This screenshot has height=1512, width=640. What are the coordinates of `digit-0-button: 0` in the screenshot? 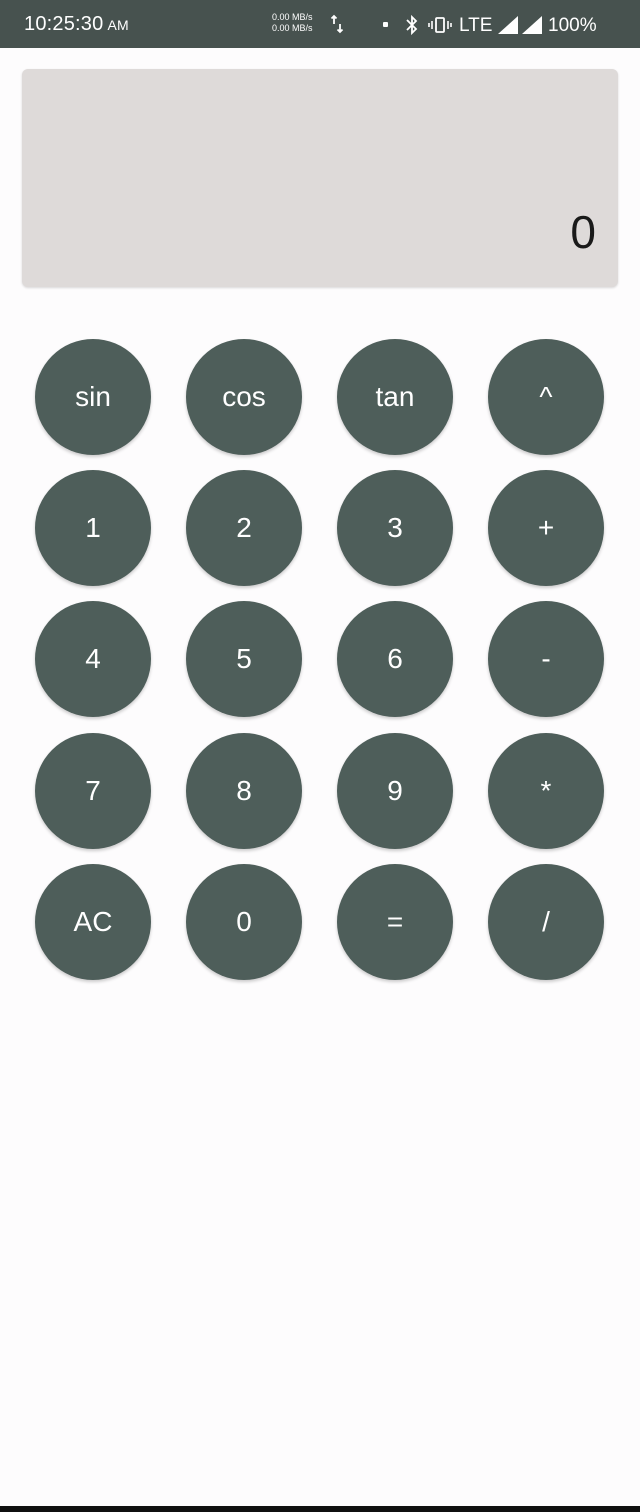 It's located at (244, 922).